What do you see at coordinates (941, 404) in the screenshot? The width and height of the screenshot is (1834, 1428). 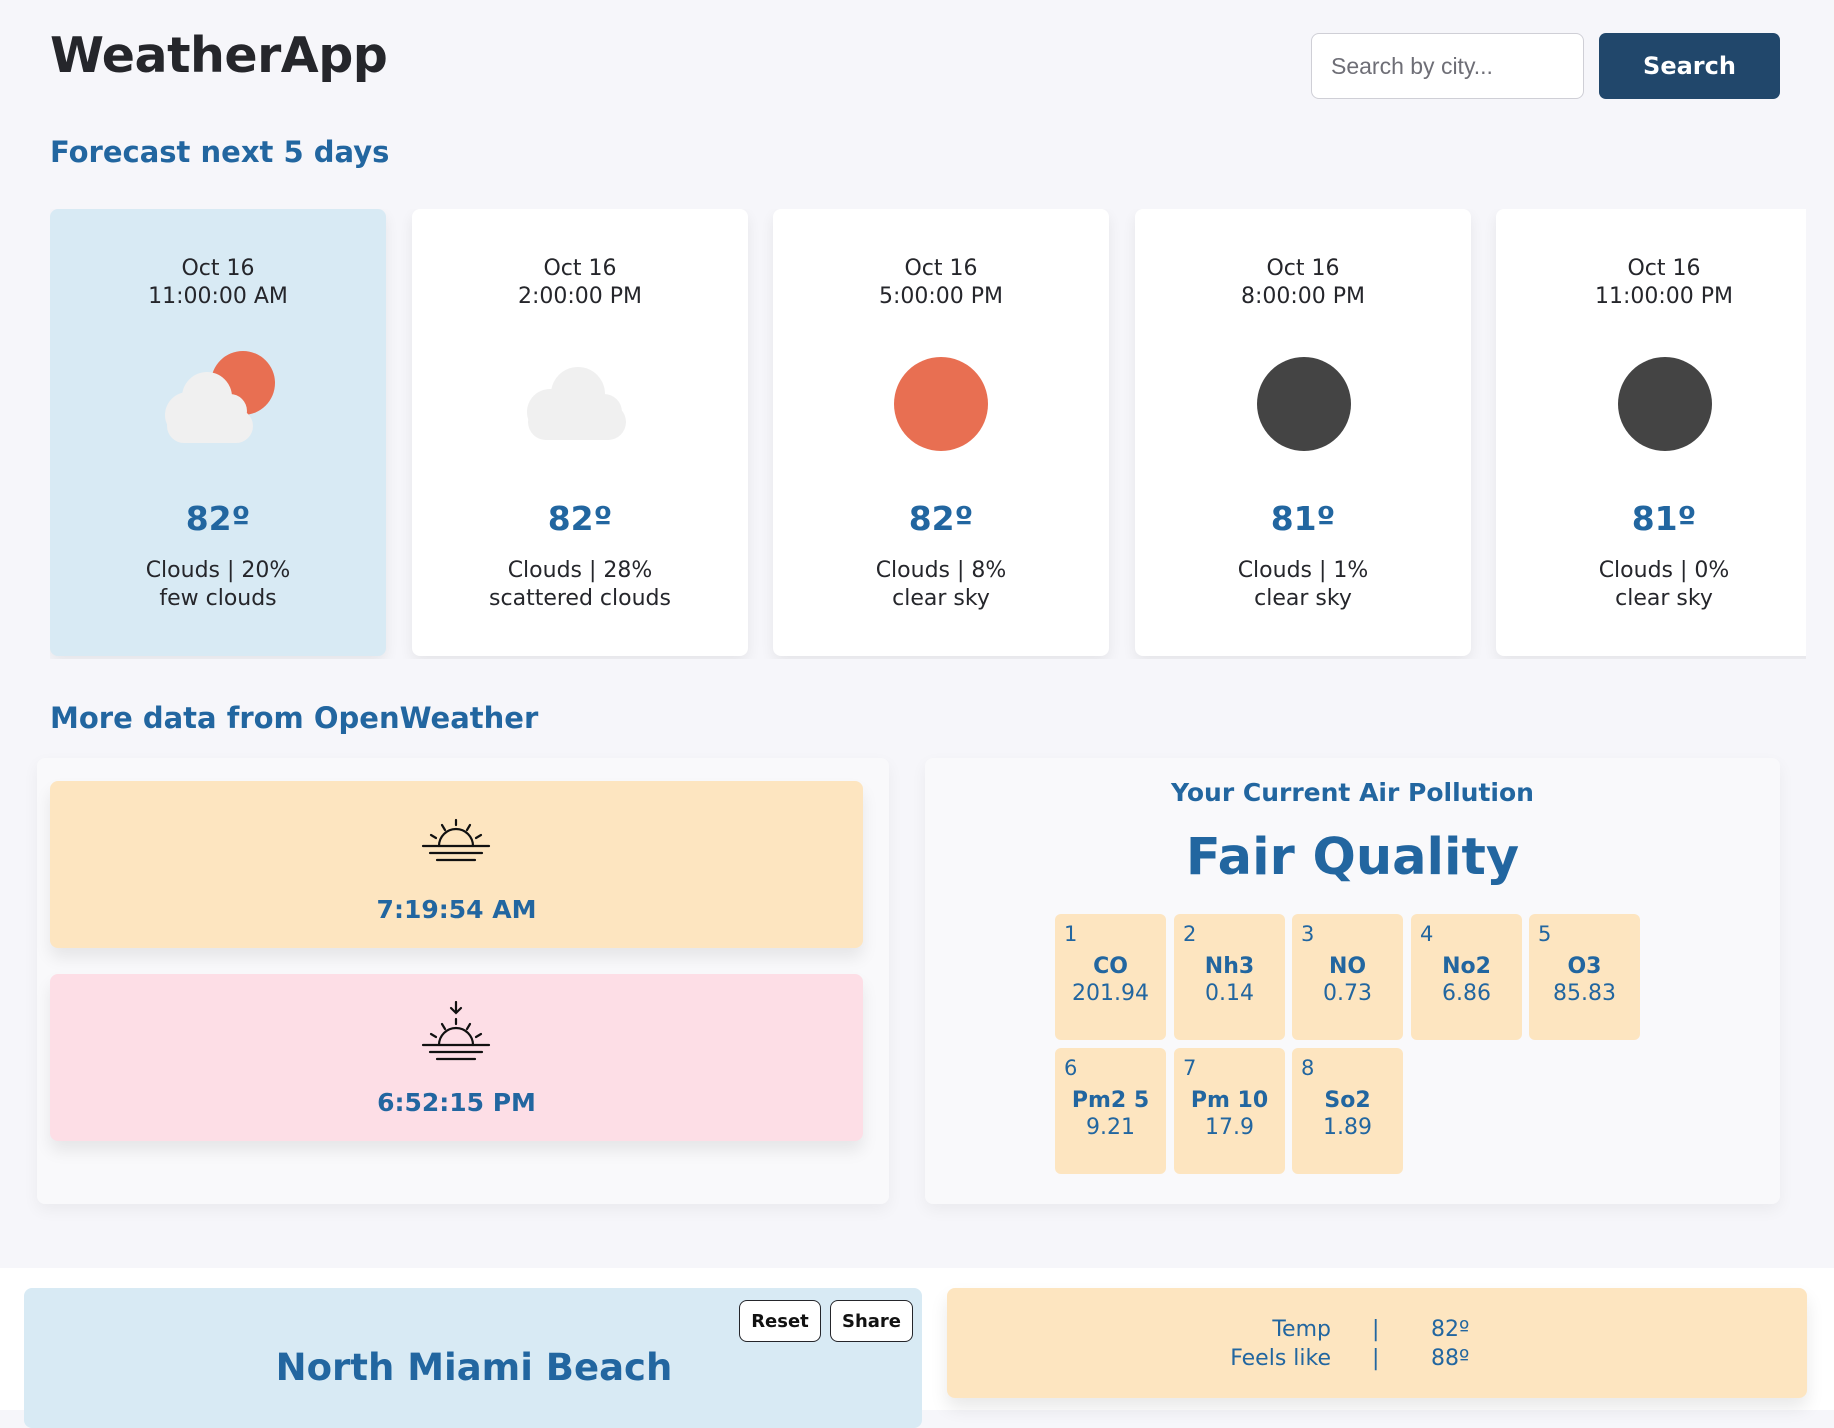 I see `sun-icon` at bounding box center [941, 404].